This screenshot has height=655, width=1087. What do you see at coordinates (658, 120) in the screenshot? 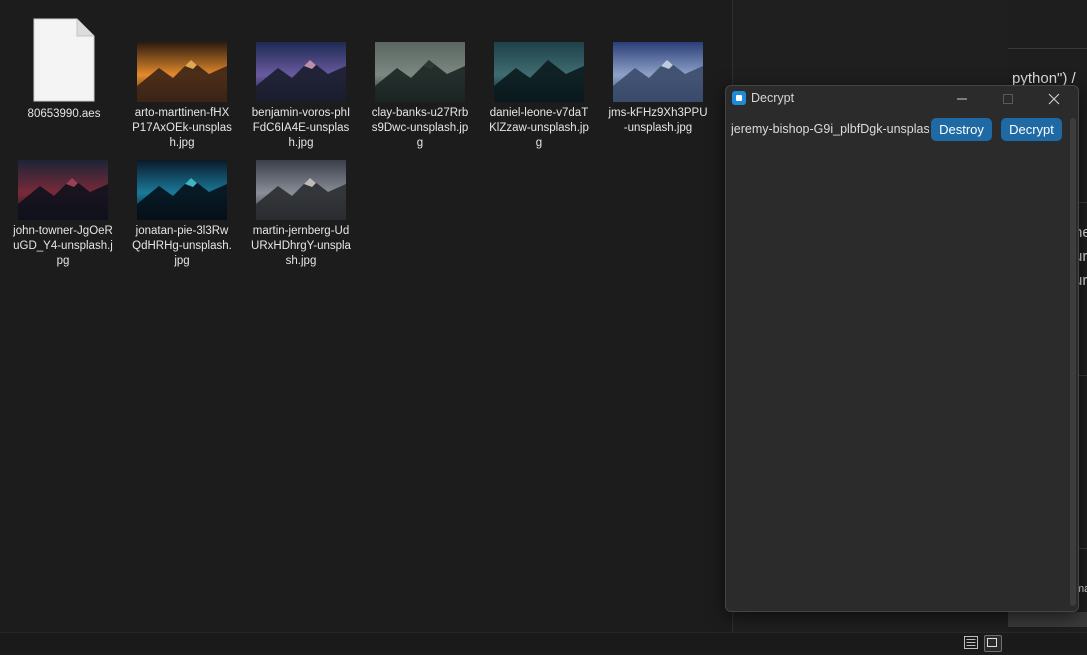
I see `file-name: jms-kFHz9Xh3PPU-unsplash.jpg` at bounding box center [658, 120].